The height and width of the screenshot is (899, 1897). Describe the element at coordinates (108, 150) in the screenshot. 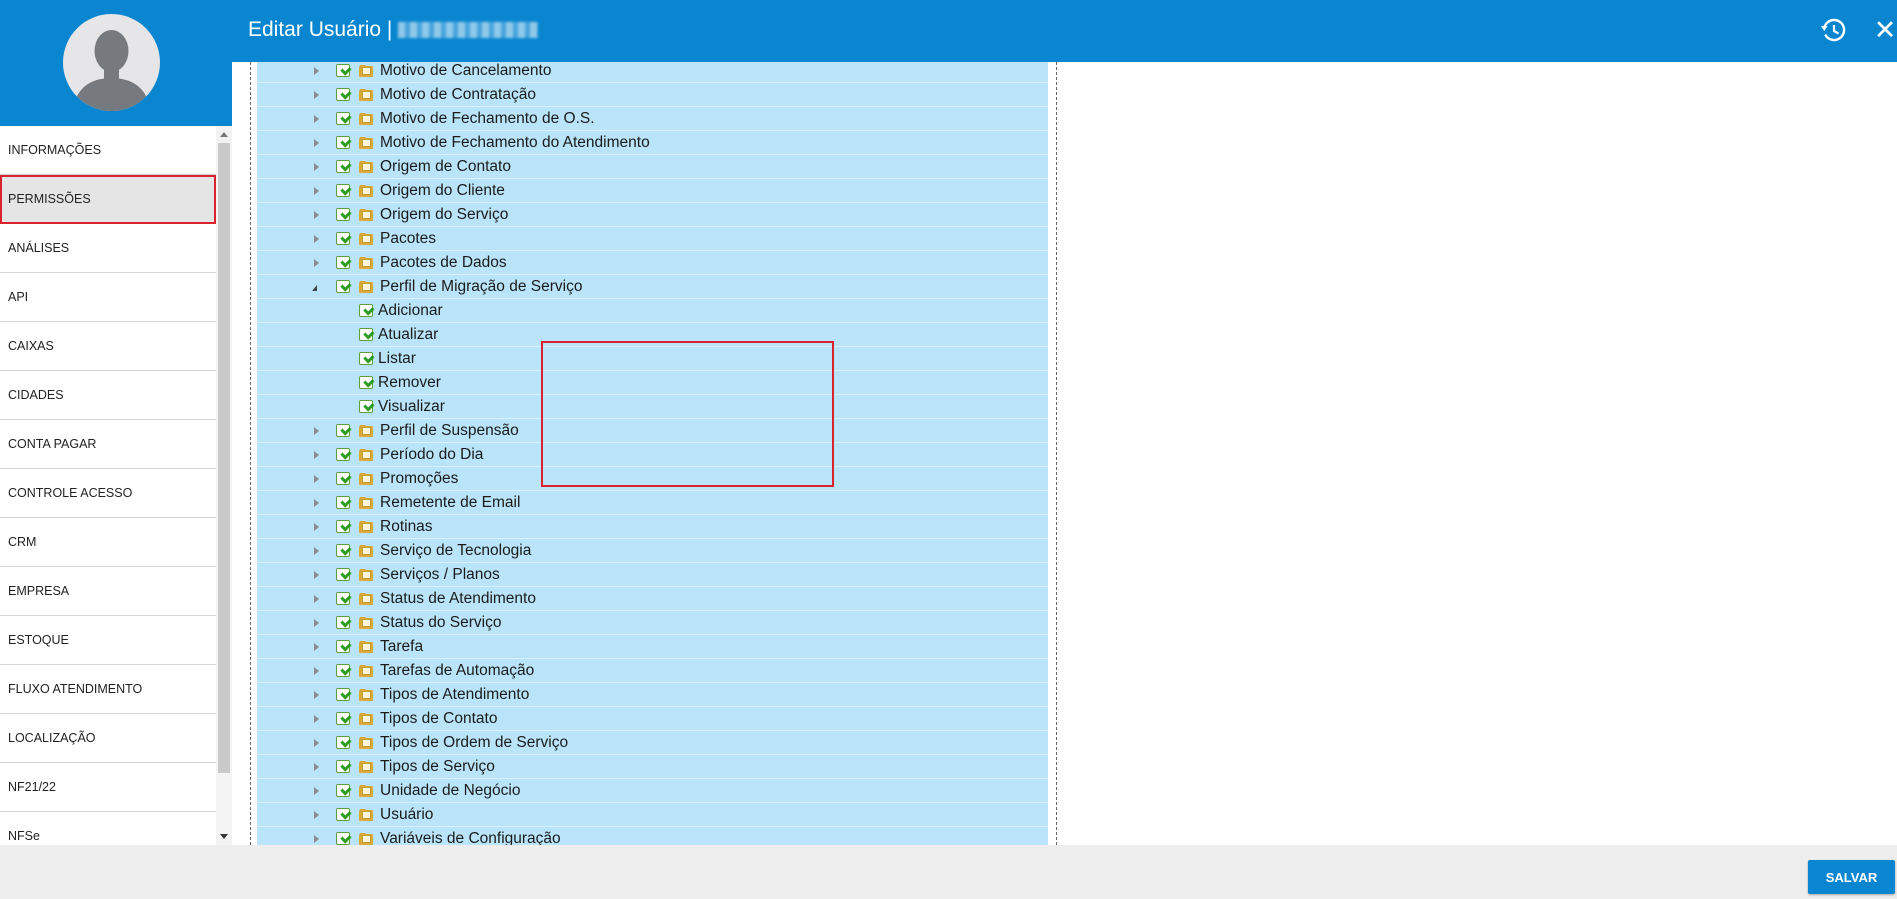

I see `sidebar-item-informações: INFORMAÇÕES` at that location.